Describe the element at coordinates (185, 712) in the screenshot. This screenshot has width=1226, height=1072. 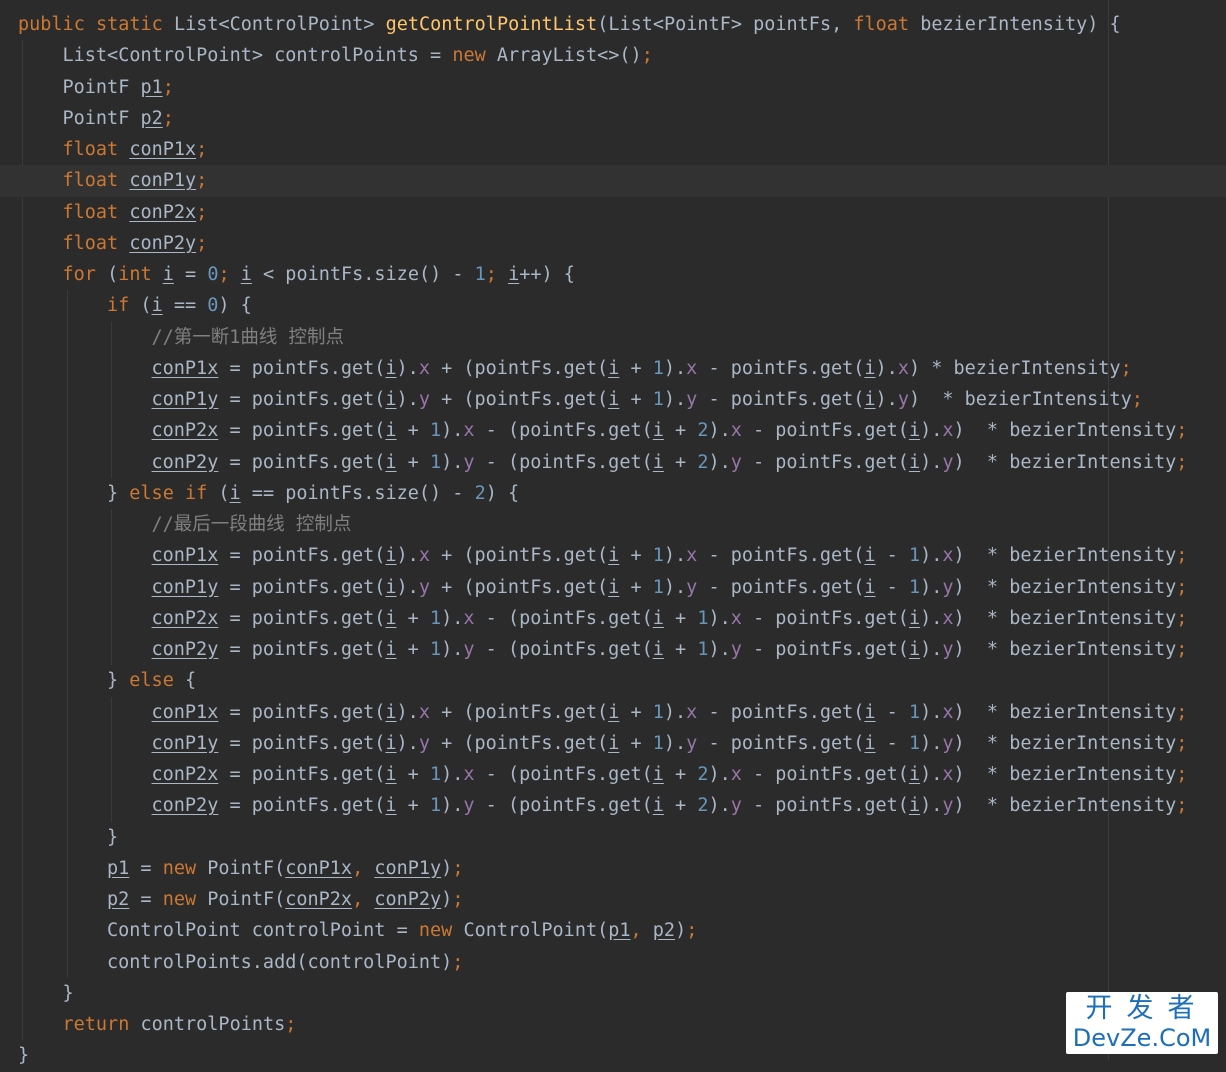
I see `code-token: conP1x` at that location.